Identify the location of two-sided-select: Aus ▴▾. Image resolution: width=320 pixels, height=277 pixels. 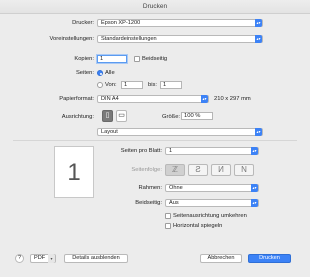
(212, 203).